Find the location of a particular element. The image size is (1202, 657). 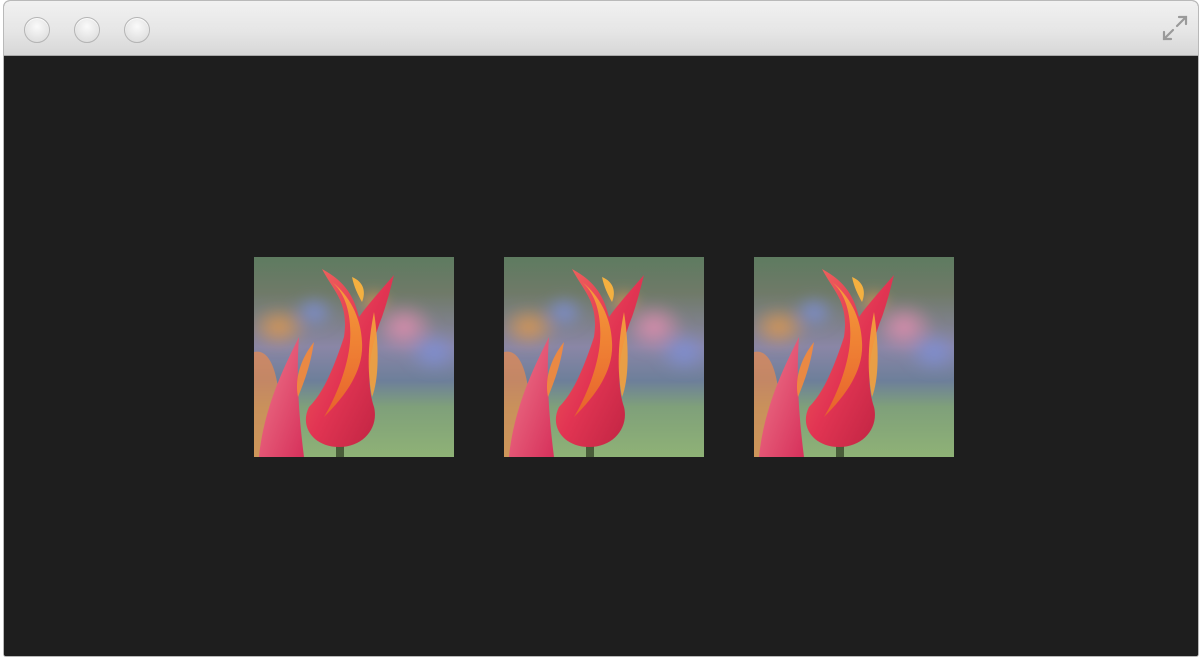

fullscreen-icon is located at coordinates (1175, 28).